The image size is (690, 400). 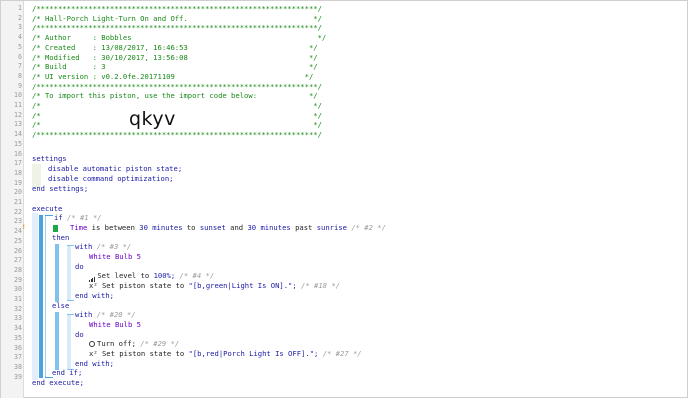 What do you see at coordinates (69, 273) in the screenshot?
I see `with1-block-bar` at bounding box center [69, 273].